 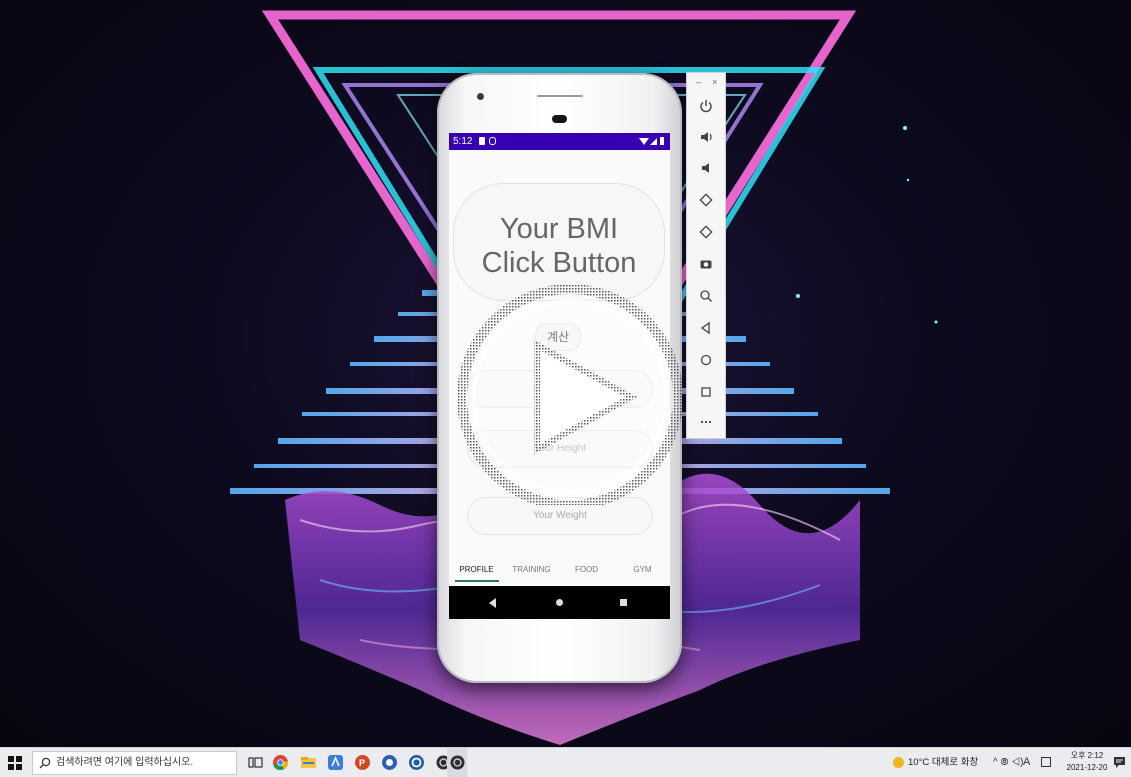 I want to click on bmi-title: Your BMI, so click(x=559, y=229).